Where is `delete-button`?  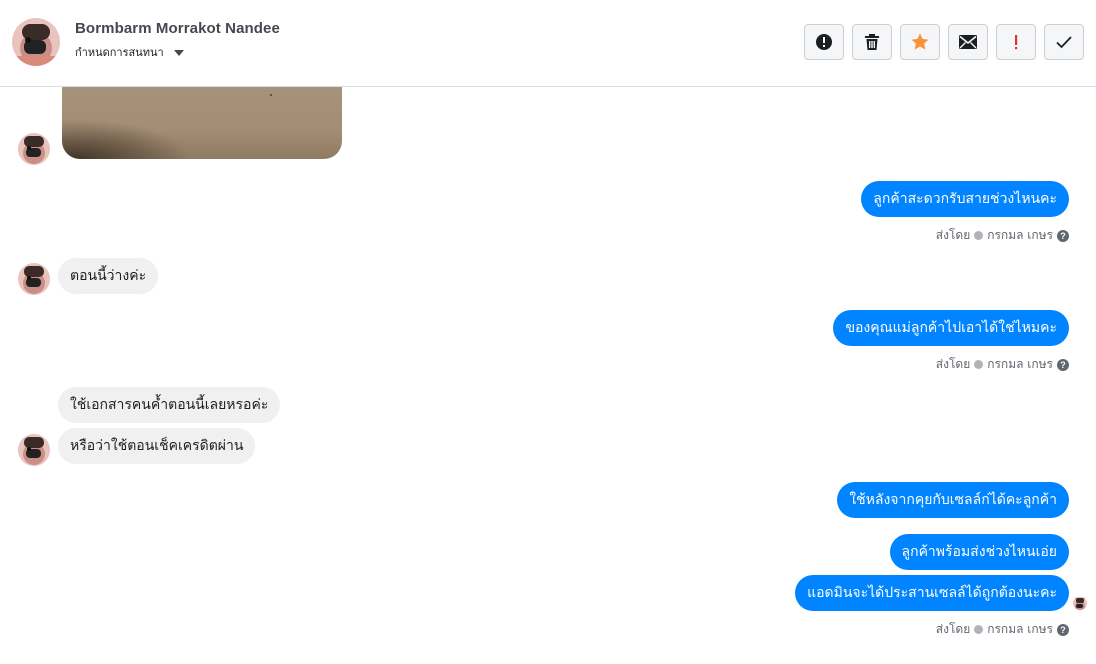
delete-button is located at coordinates (872, 42).